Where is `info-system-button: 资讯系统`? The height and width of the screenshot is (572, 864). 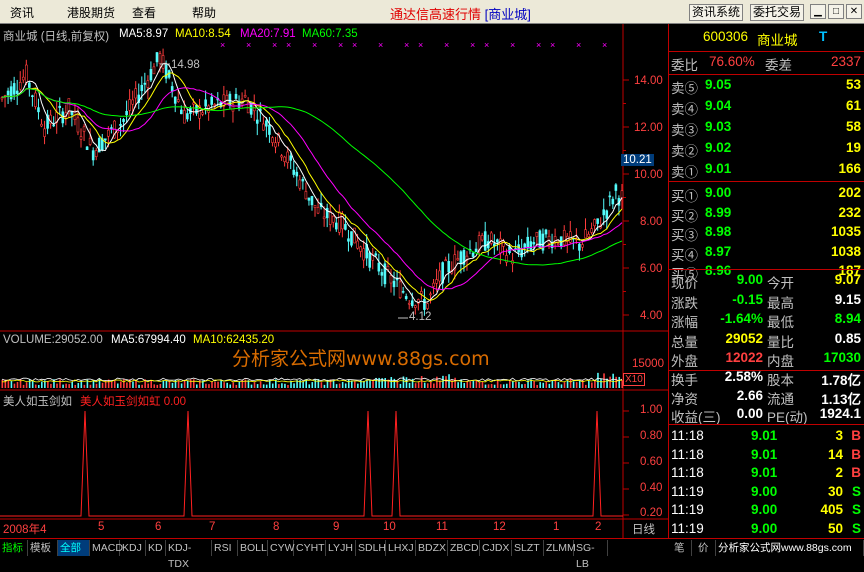 info-system-button: 资讯系统 is located at coordinates (716, 12).